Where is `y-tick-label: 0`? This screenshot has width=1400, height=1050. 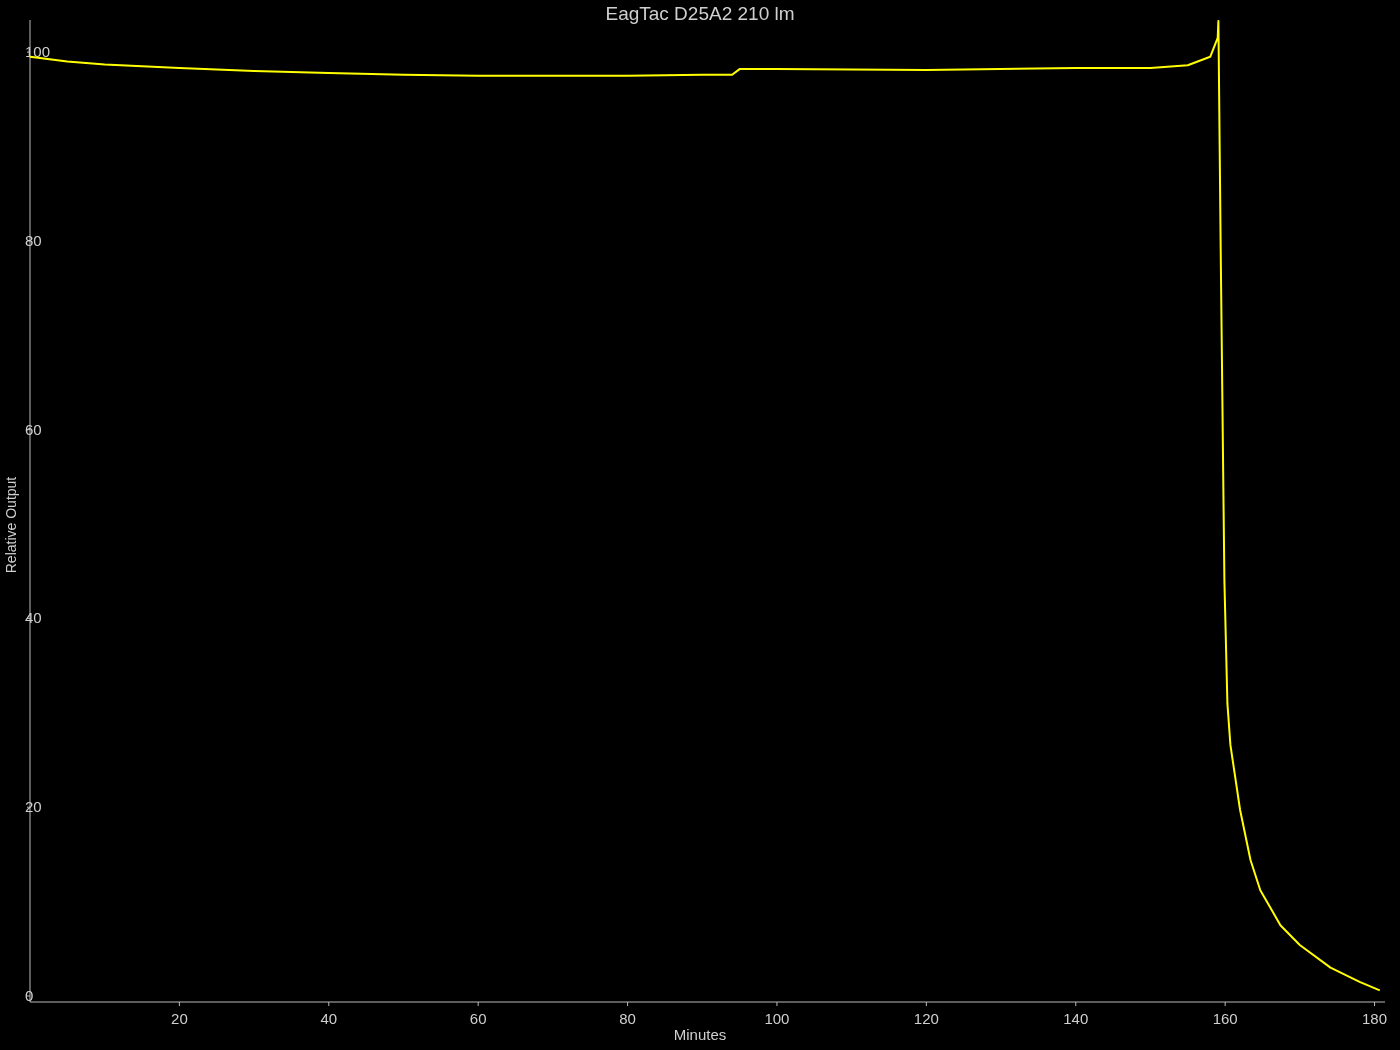 y-tick-label: 0 is located at coordinates (29, 995).